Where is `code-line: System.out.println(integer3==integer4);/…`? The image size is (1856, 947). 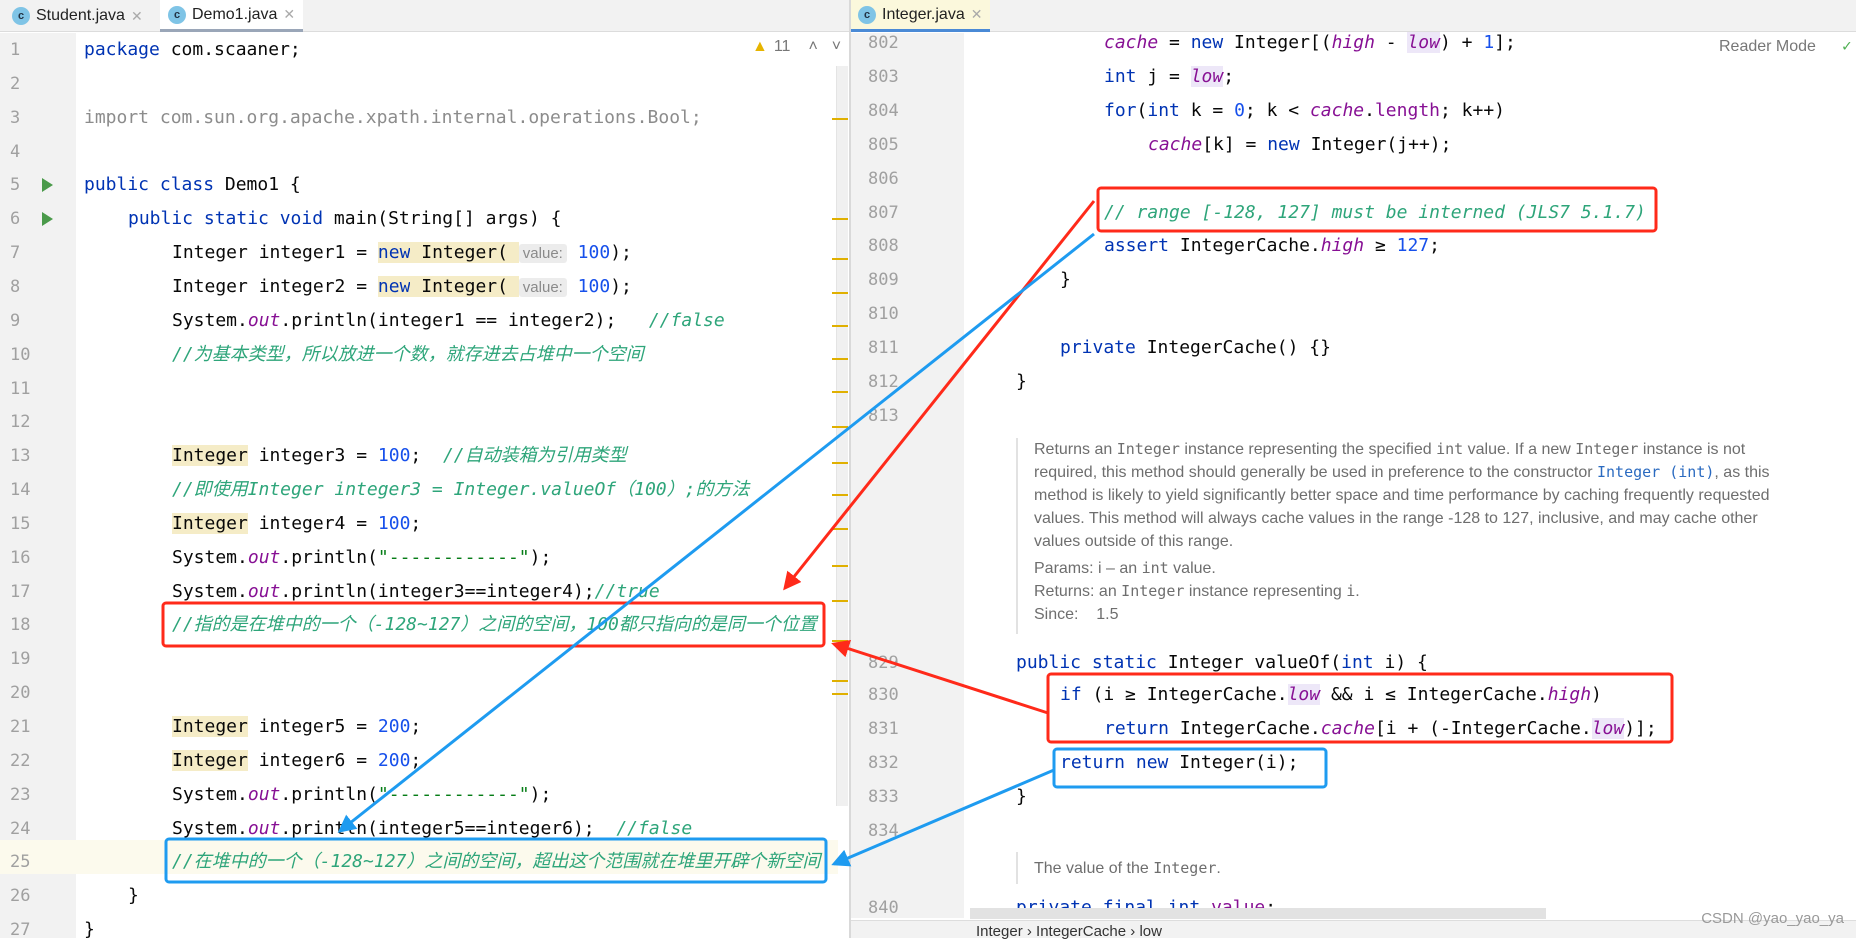
code-line: System.out.println(integer3==integer4);/… is located at coordinates (416, 592).